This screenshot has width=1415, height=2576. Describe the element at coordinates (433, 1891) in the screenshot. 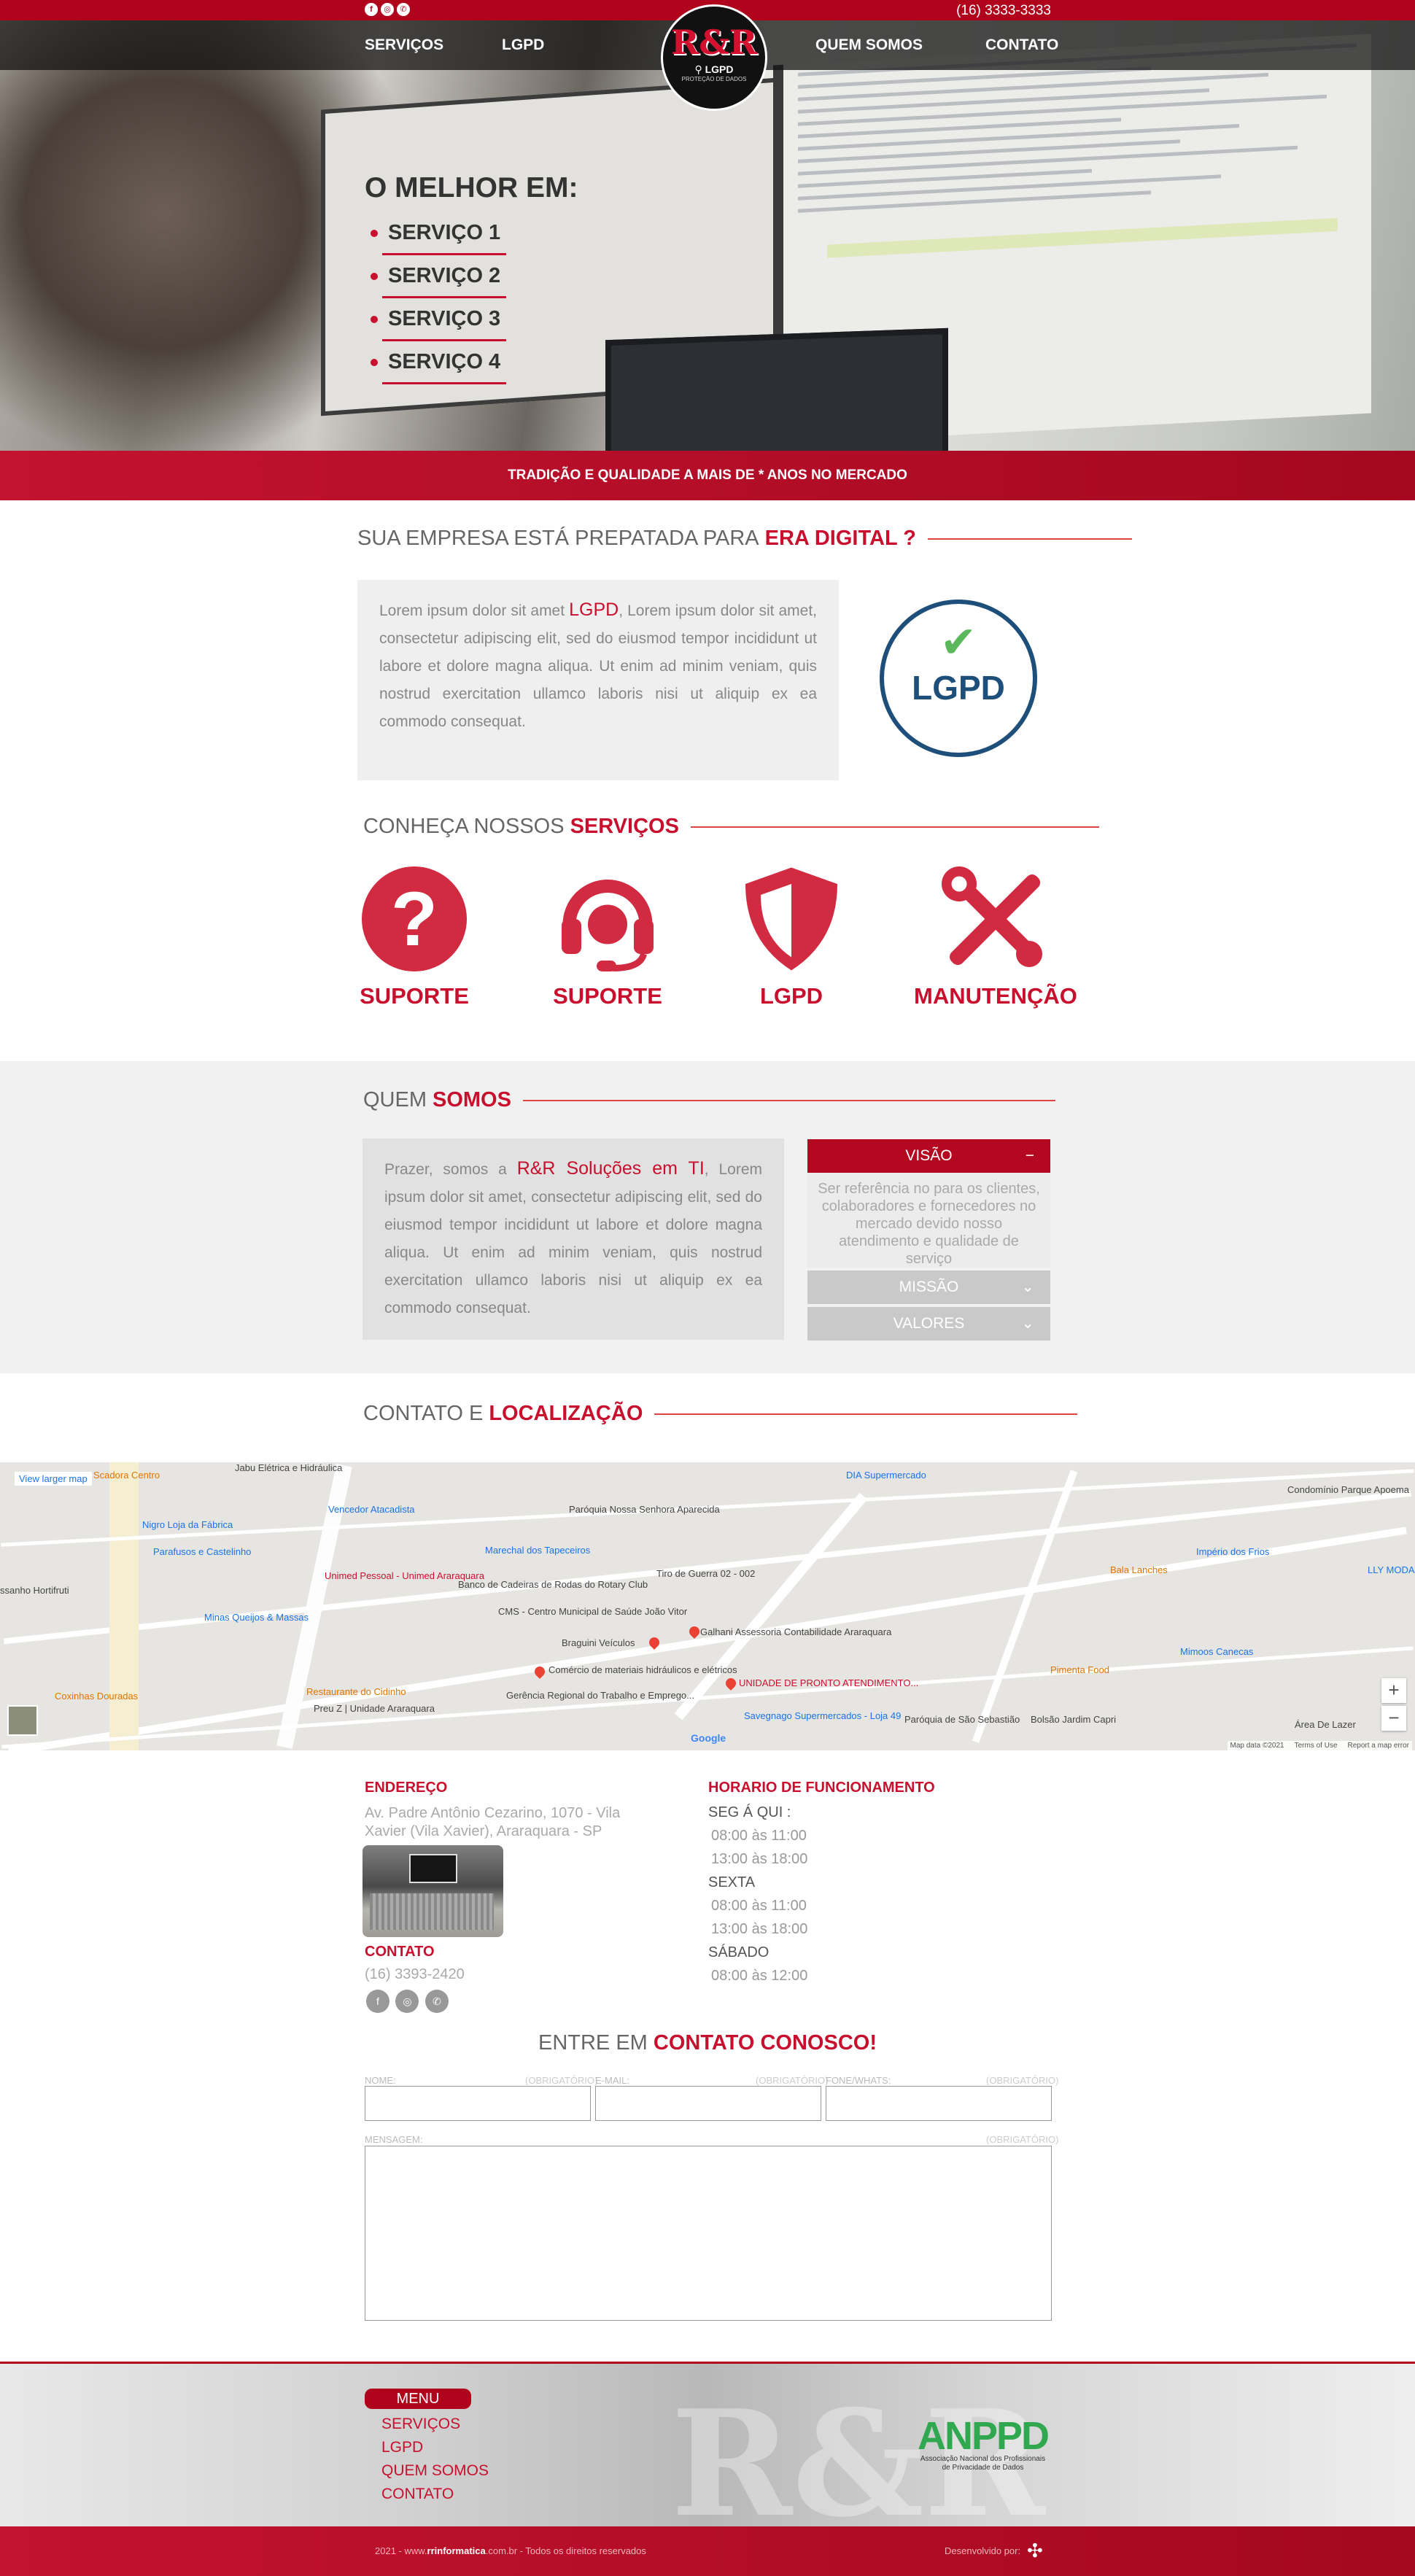

I see `storefront-photo` at that location.